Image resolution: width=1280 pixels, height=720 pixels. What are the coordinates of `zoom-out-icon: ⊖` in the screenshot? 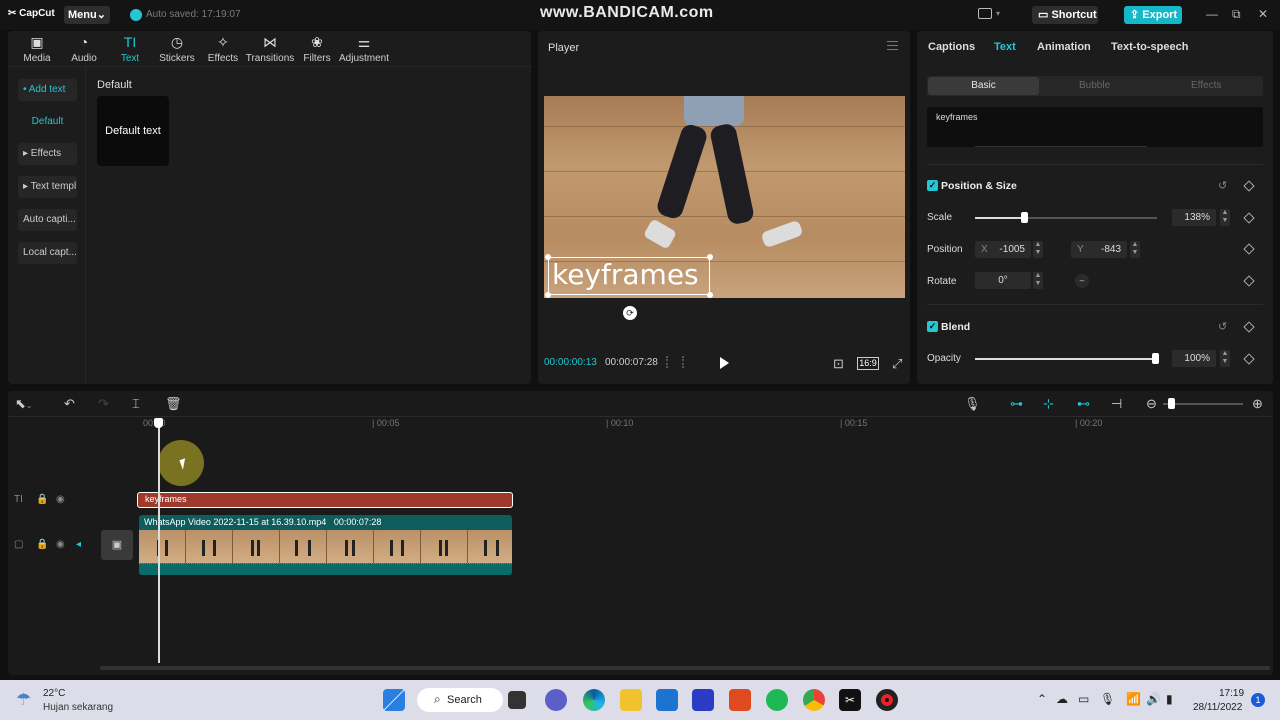 It's located at (1151, 404).